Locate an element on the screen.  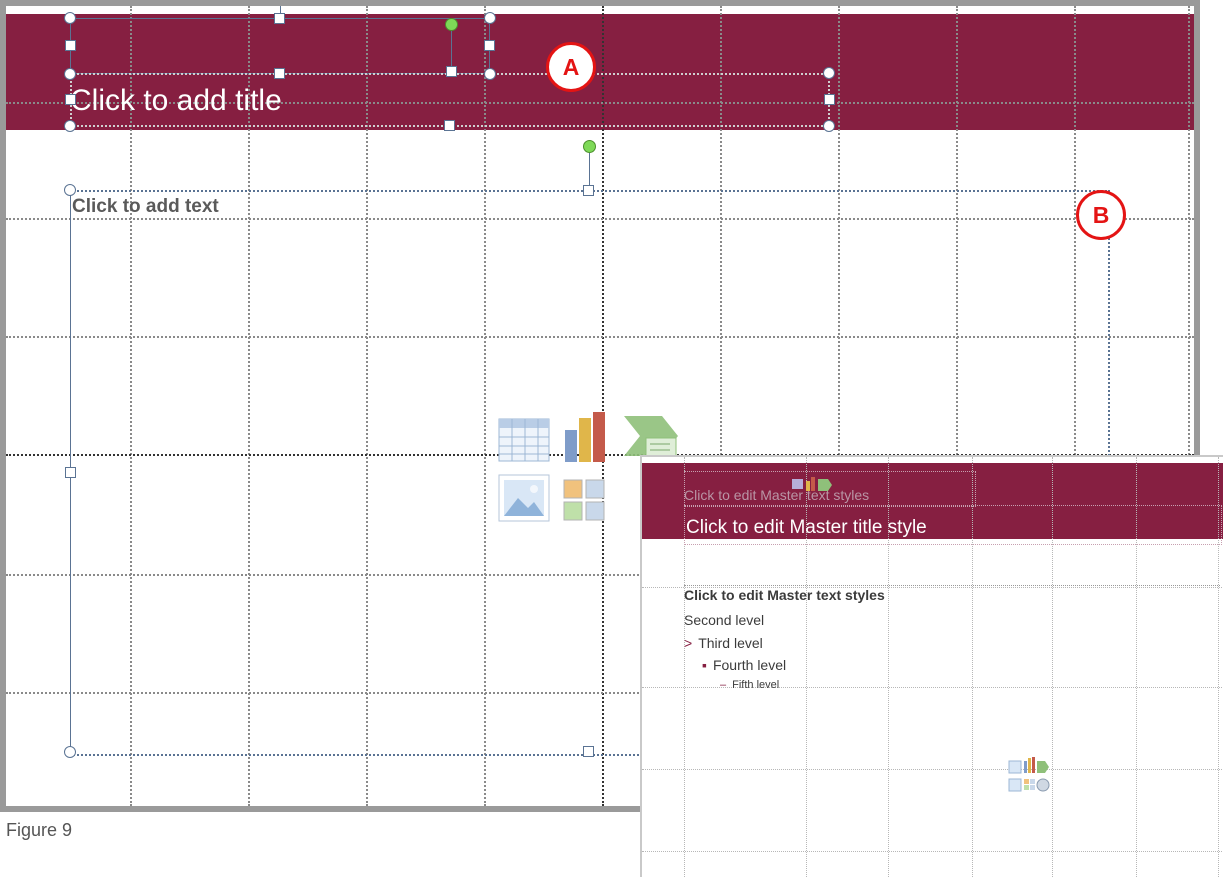
insert-table-icon is located at coordinates (524, 440).